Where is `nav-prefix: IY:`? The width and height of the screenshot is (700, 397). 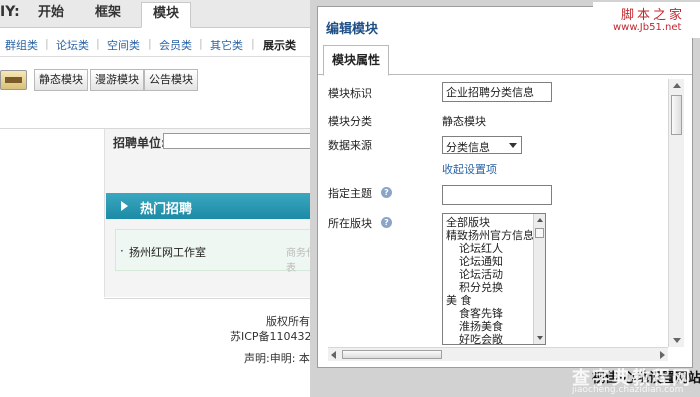 nav-prefix: IY: is located at coordinates (10, 12).